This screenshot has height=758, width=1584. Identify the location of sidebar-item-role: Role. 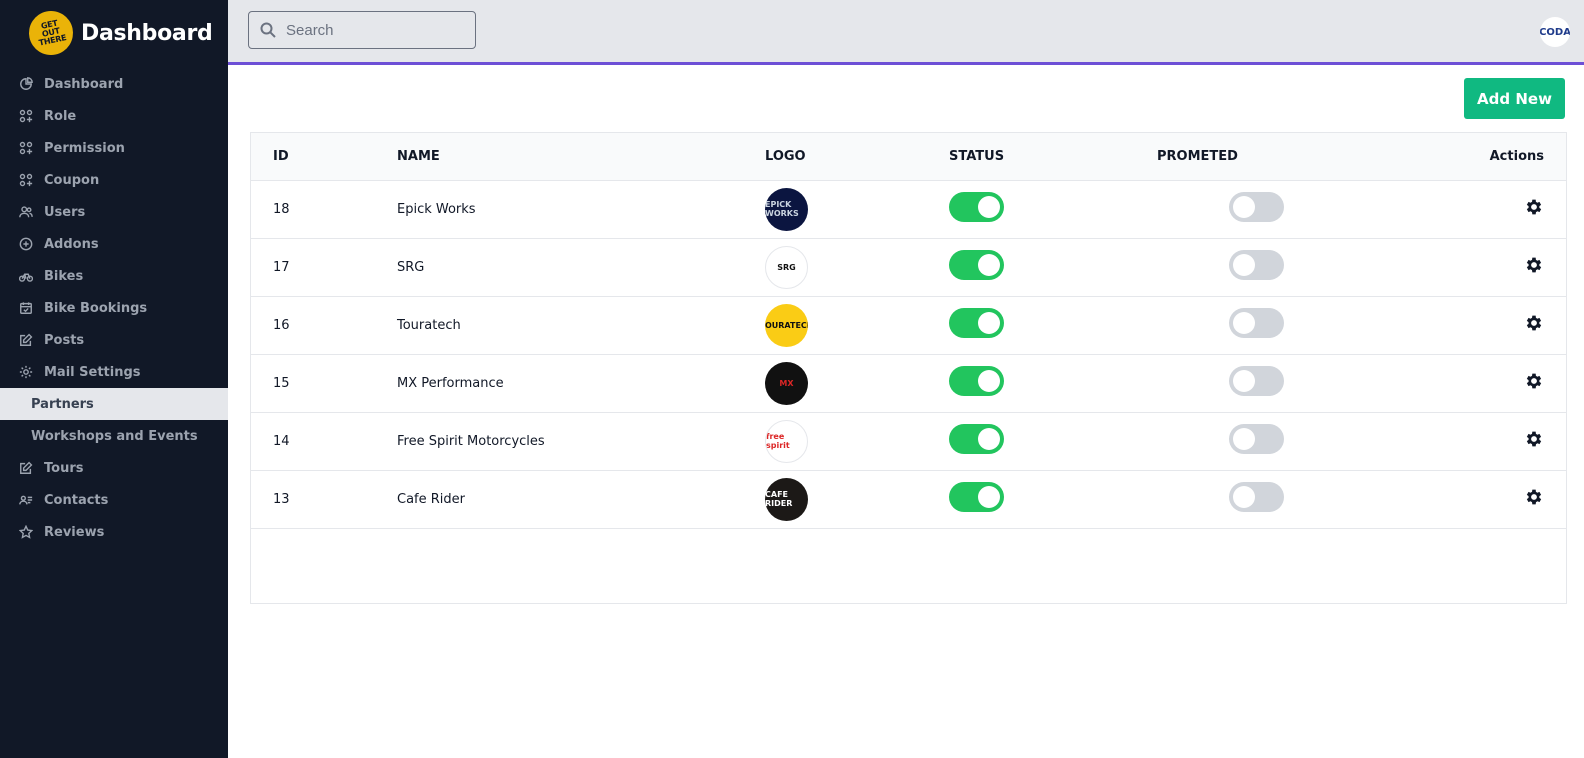
(114, 116).